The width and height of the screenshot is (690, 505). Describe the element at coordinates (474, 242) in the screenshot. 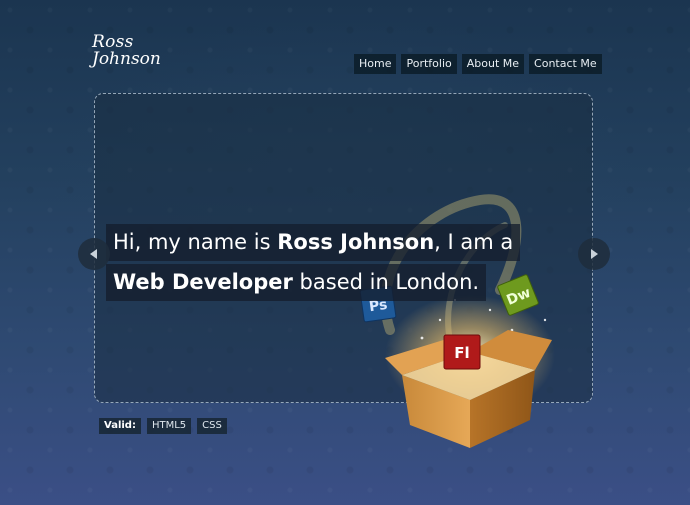

I see `hero-intro-suffix: , I am a` at that location.